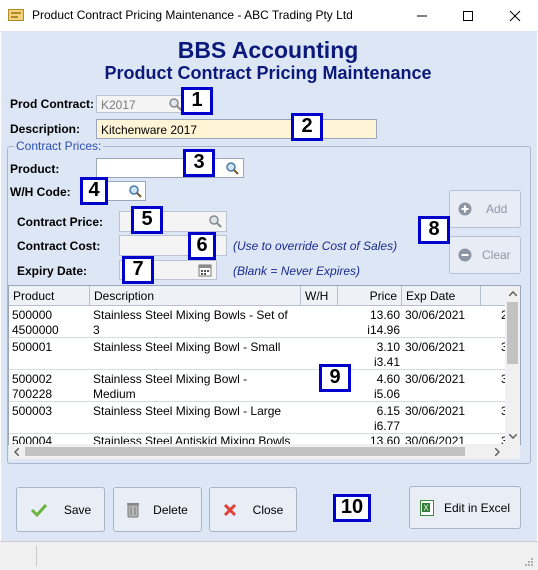 This screenshot has width=538, height=570. Describe the element at coordinates (496, 255) in the screenshot. I see `clear-button-label: Clear` at that location.